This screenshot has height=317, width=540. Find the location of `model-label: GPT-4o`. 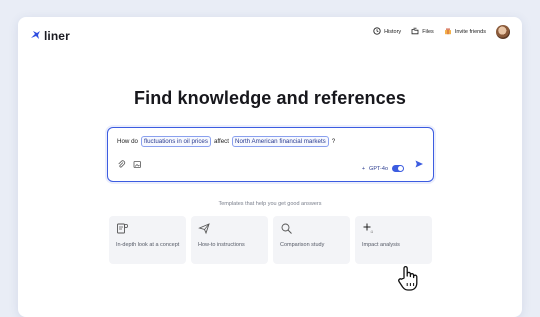

model-label: GPT-4o is located at coordinates (378, 168).